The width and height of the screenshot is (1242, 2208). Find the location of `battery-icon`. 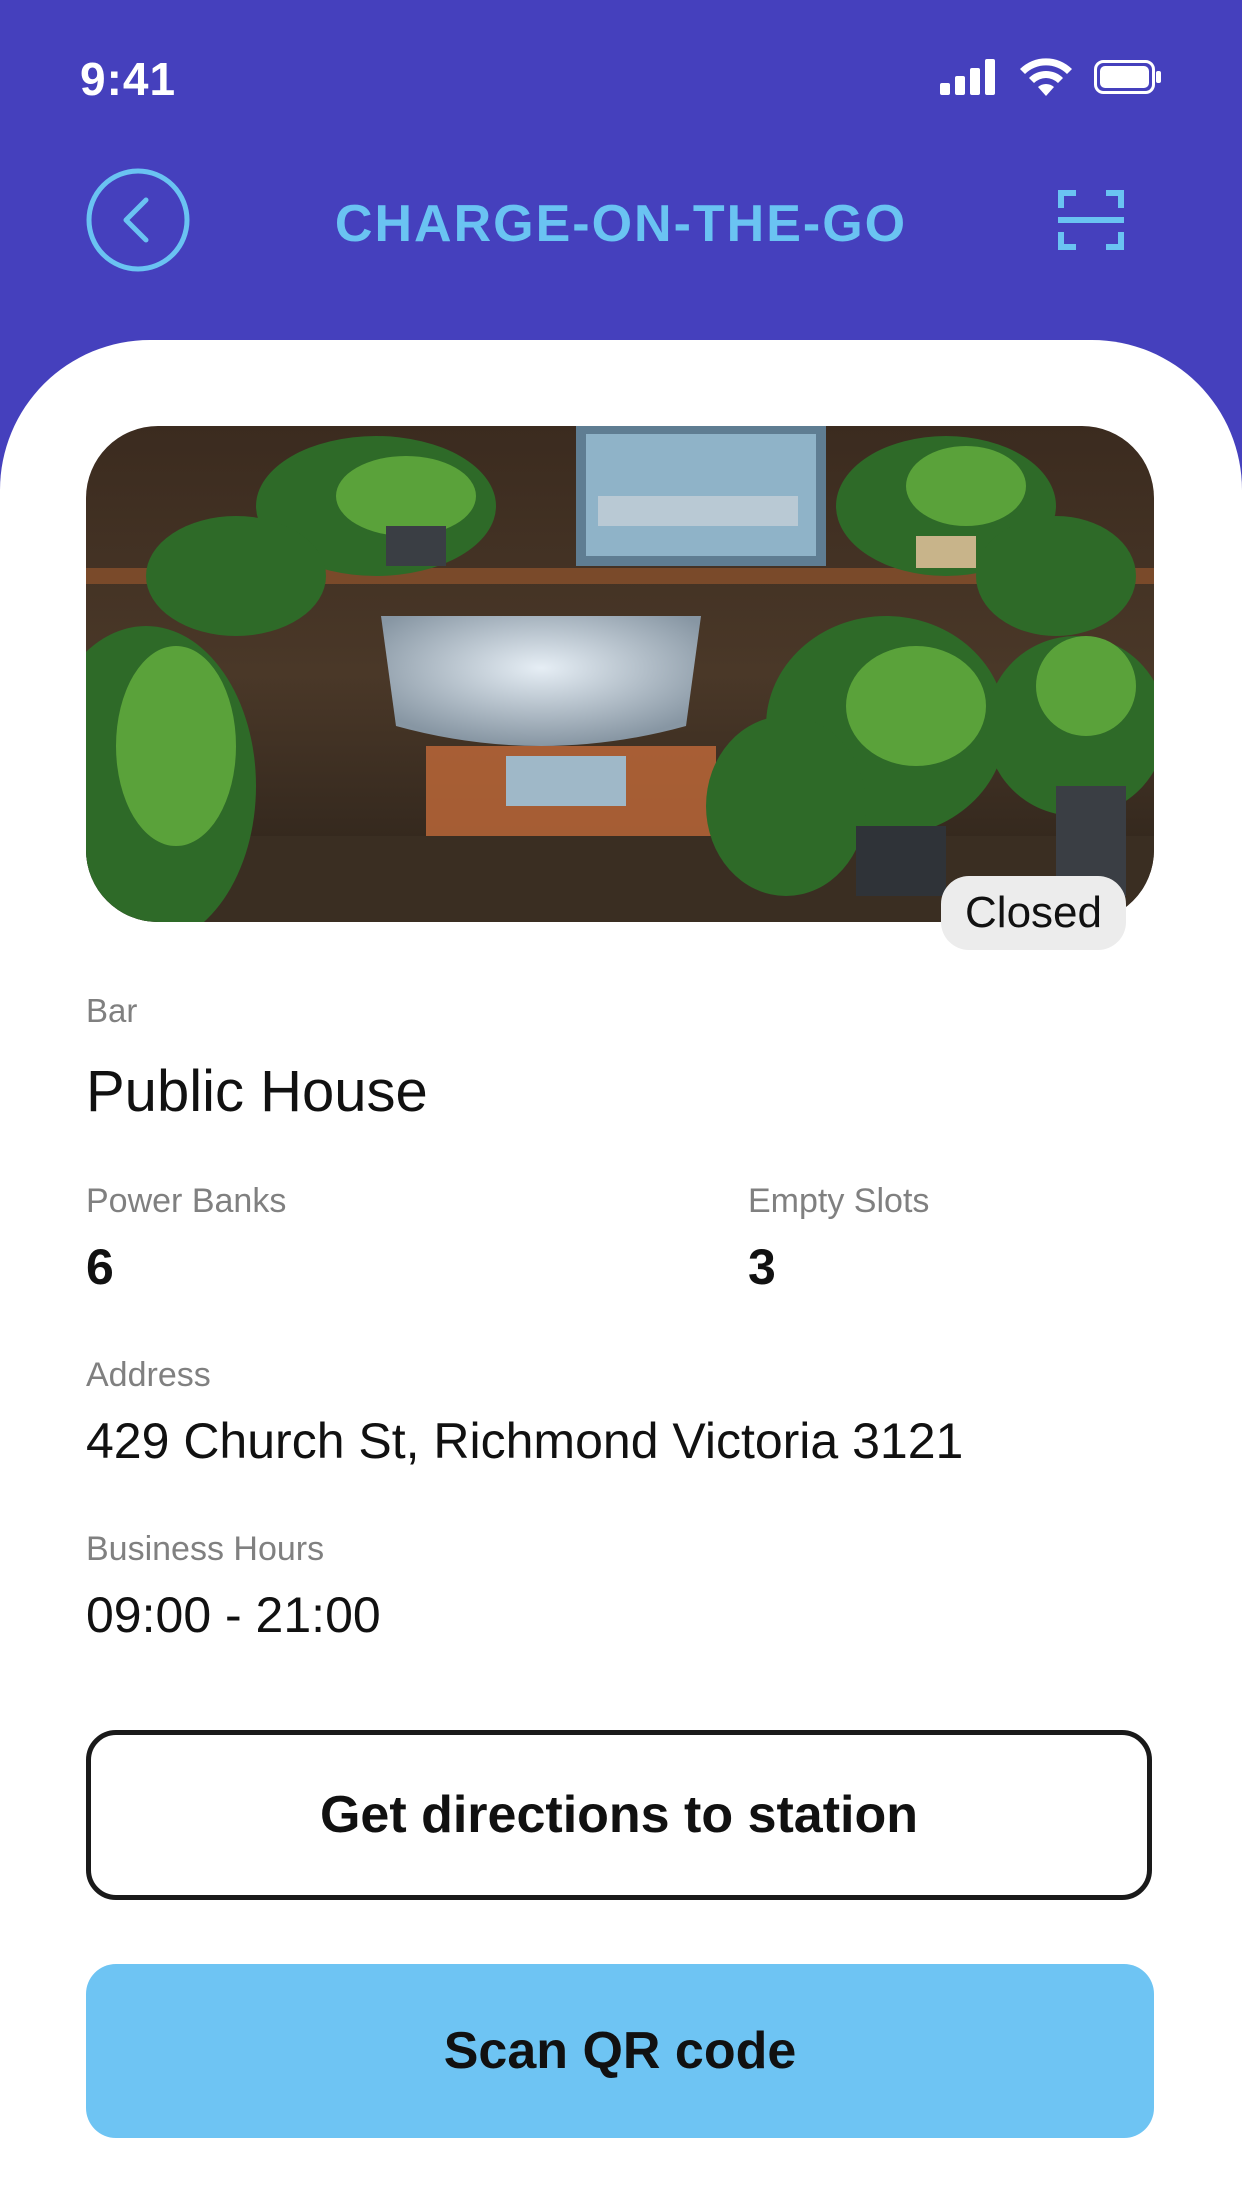

battery-icon is located at coordinates (1127, 77).